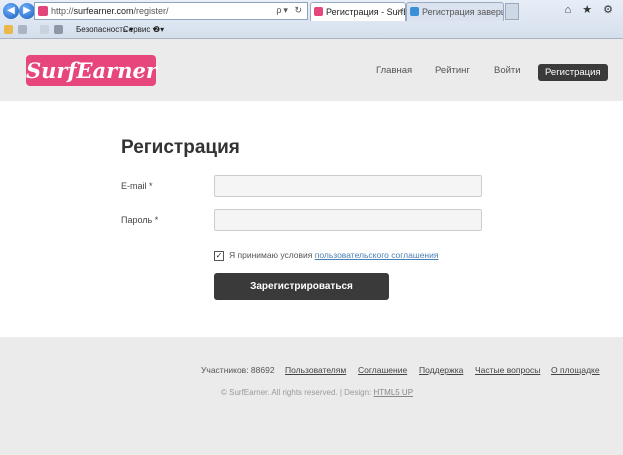  What do you see at coordinates (311, 30) in the screenshot?
I see `command-bar: Безопасность ▾ Сервис ▾ ❷▾` at bounding box center [311, 30].